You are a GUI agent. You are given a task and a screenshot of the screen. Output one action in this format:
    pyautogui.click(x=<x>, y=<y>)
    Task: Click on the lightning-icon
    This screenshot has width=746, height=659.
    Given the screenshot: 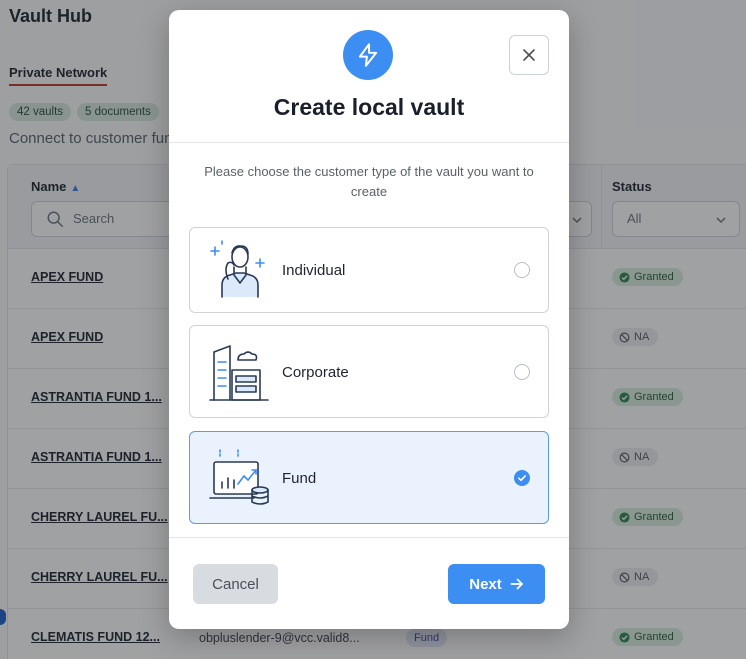 What is the action you would take?
    pyautogui.click(x=368, y=55)
    